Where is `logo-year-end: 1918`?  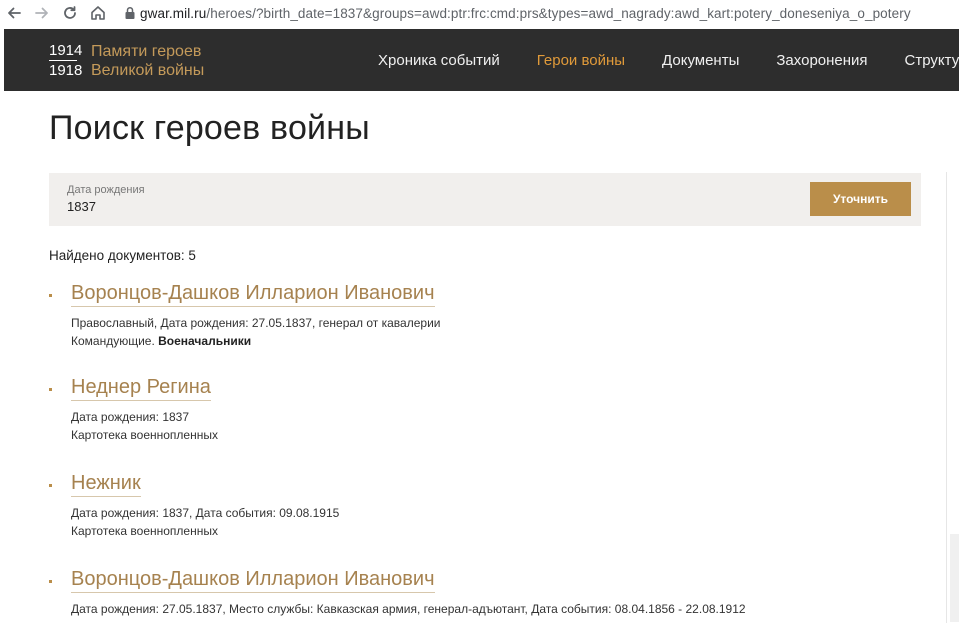
logo-year-end: 1918 is located at coordinates (66, 70).